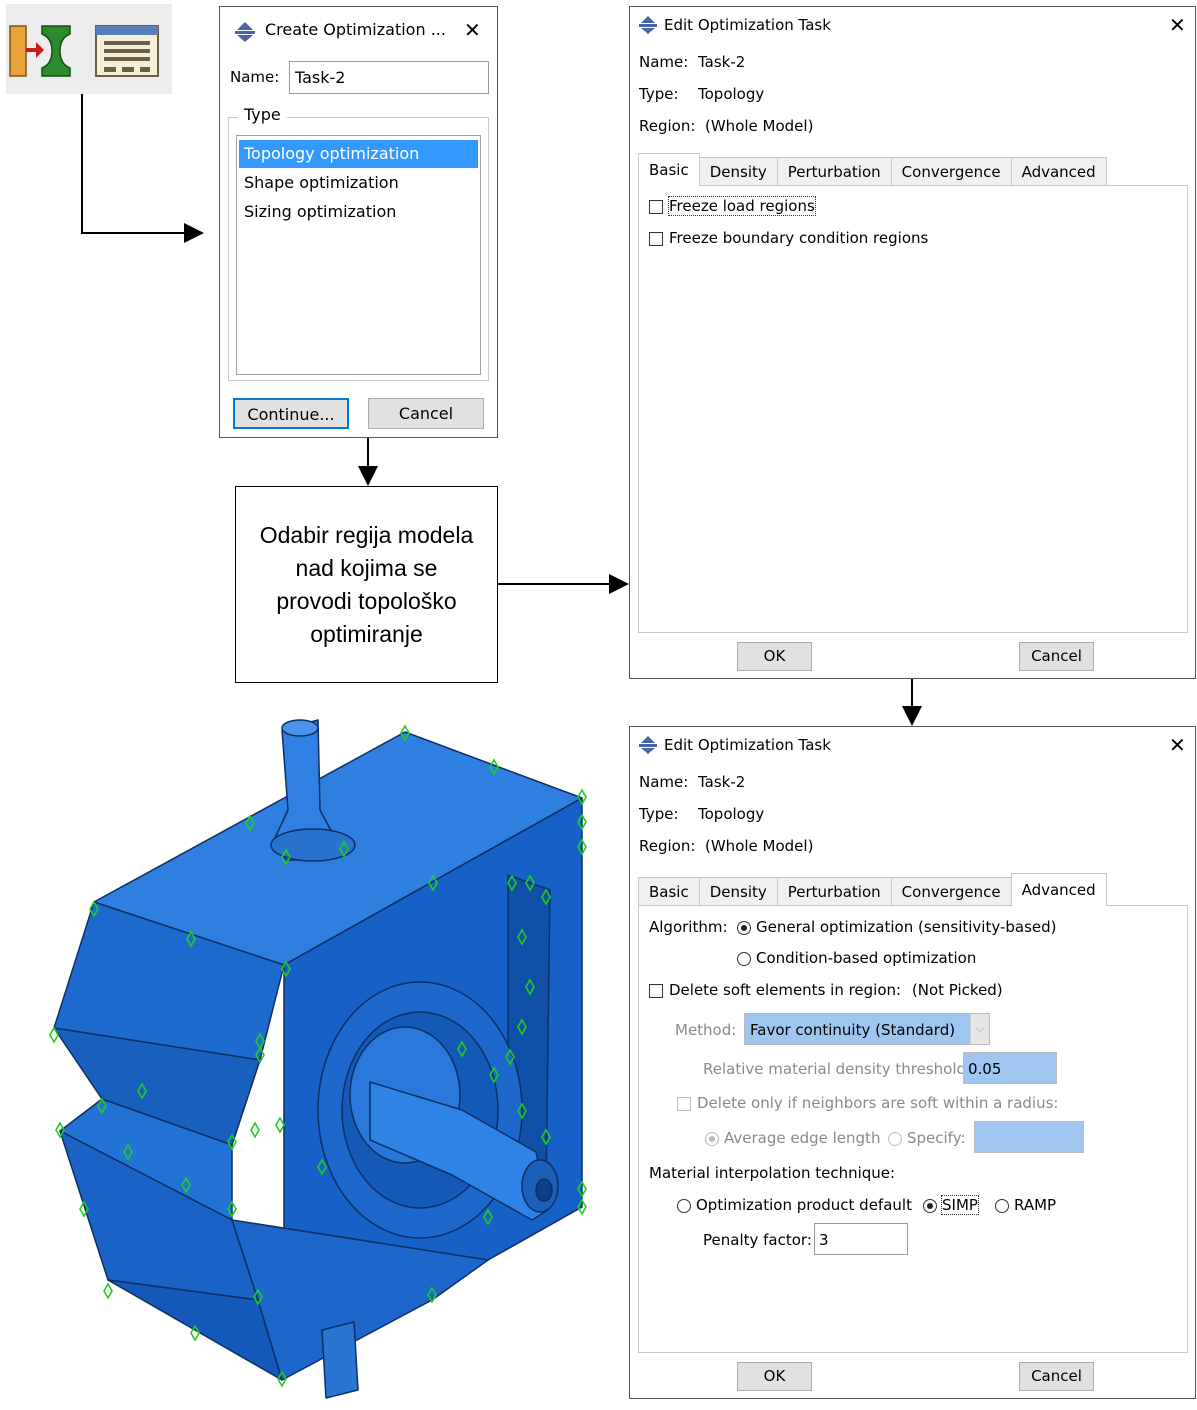 Image resolution: width=1197 pixels, height=1410 pixels. Describe the element at coordinates (861, 1239) in the screenshot. I see `penalty-input: 3` at that location.